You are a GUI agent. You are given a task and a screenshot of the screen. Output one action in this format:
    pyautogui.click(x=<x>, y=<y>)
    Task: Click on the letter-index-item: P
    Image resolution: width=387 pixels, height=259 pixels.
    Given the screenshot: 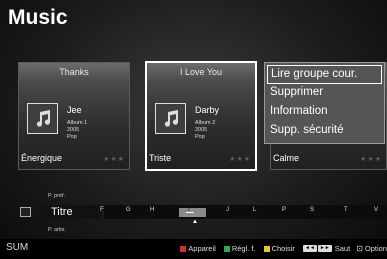 What is the action you would take?
    pyautogui.click(x=284, y=210)
    